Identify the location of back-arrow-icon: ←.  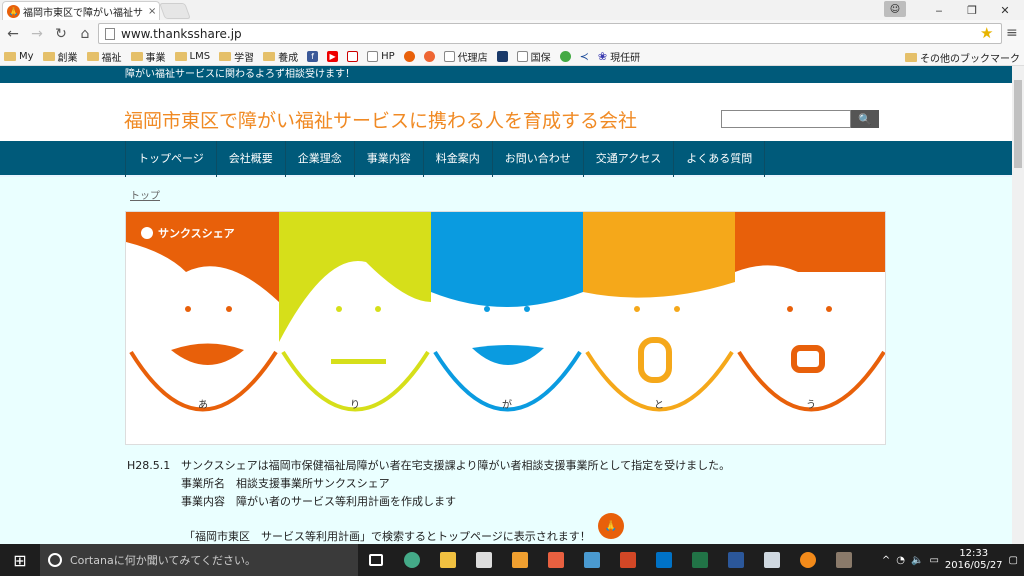
(13, 34).